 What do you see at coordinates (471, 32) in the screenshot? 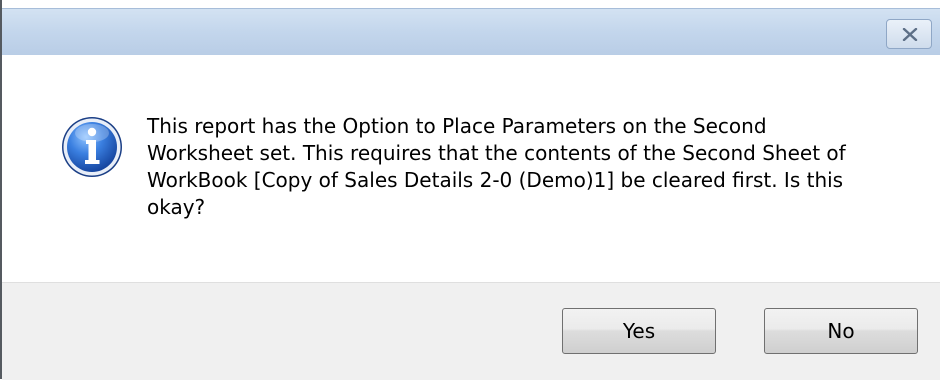
I see `title-bar` at bounding box center [471, 32].